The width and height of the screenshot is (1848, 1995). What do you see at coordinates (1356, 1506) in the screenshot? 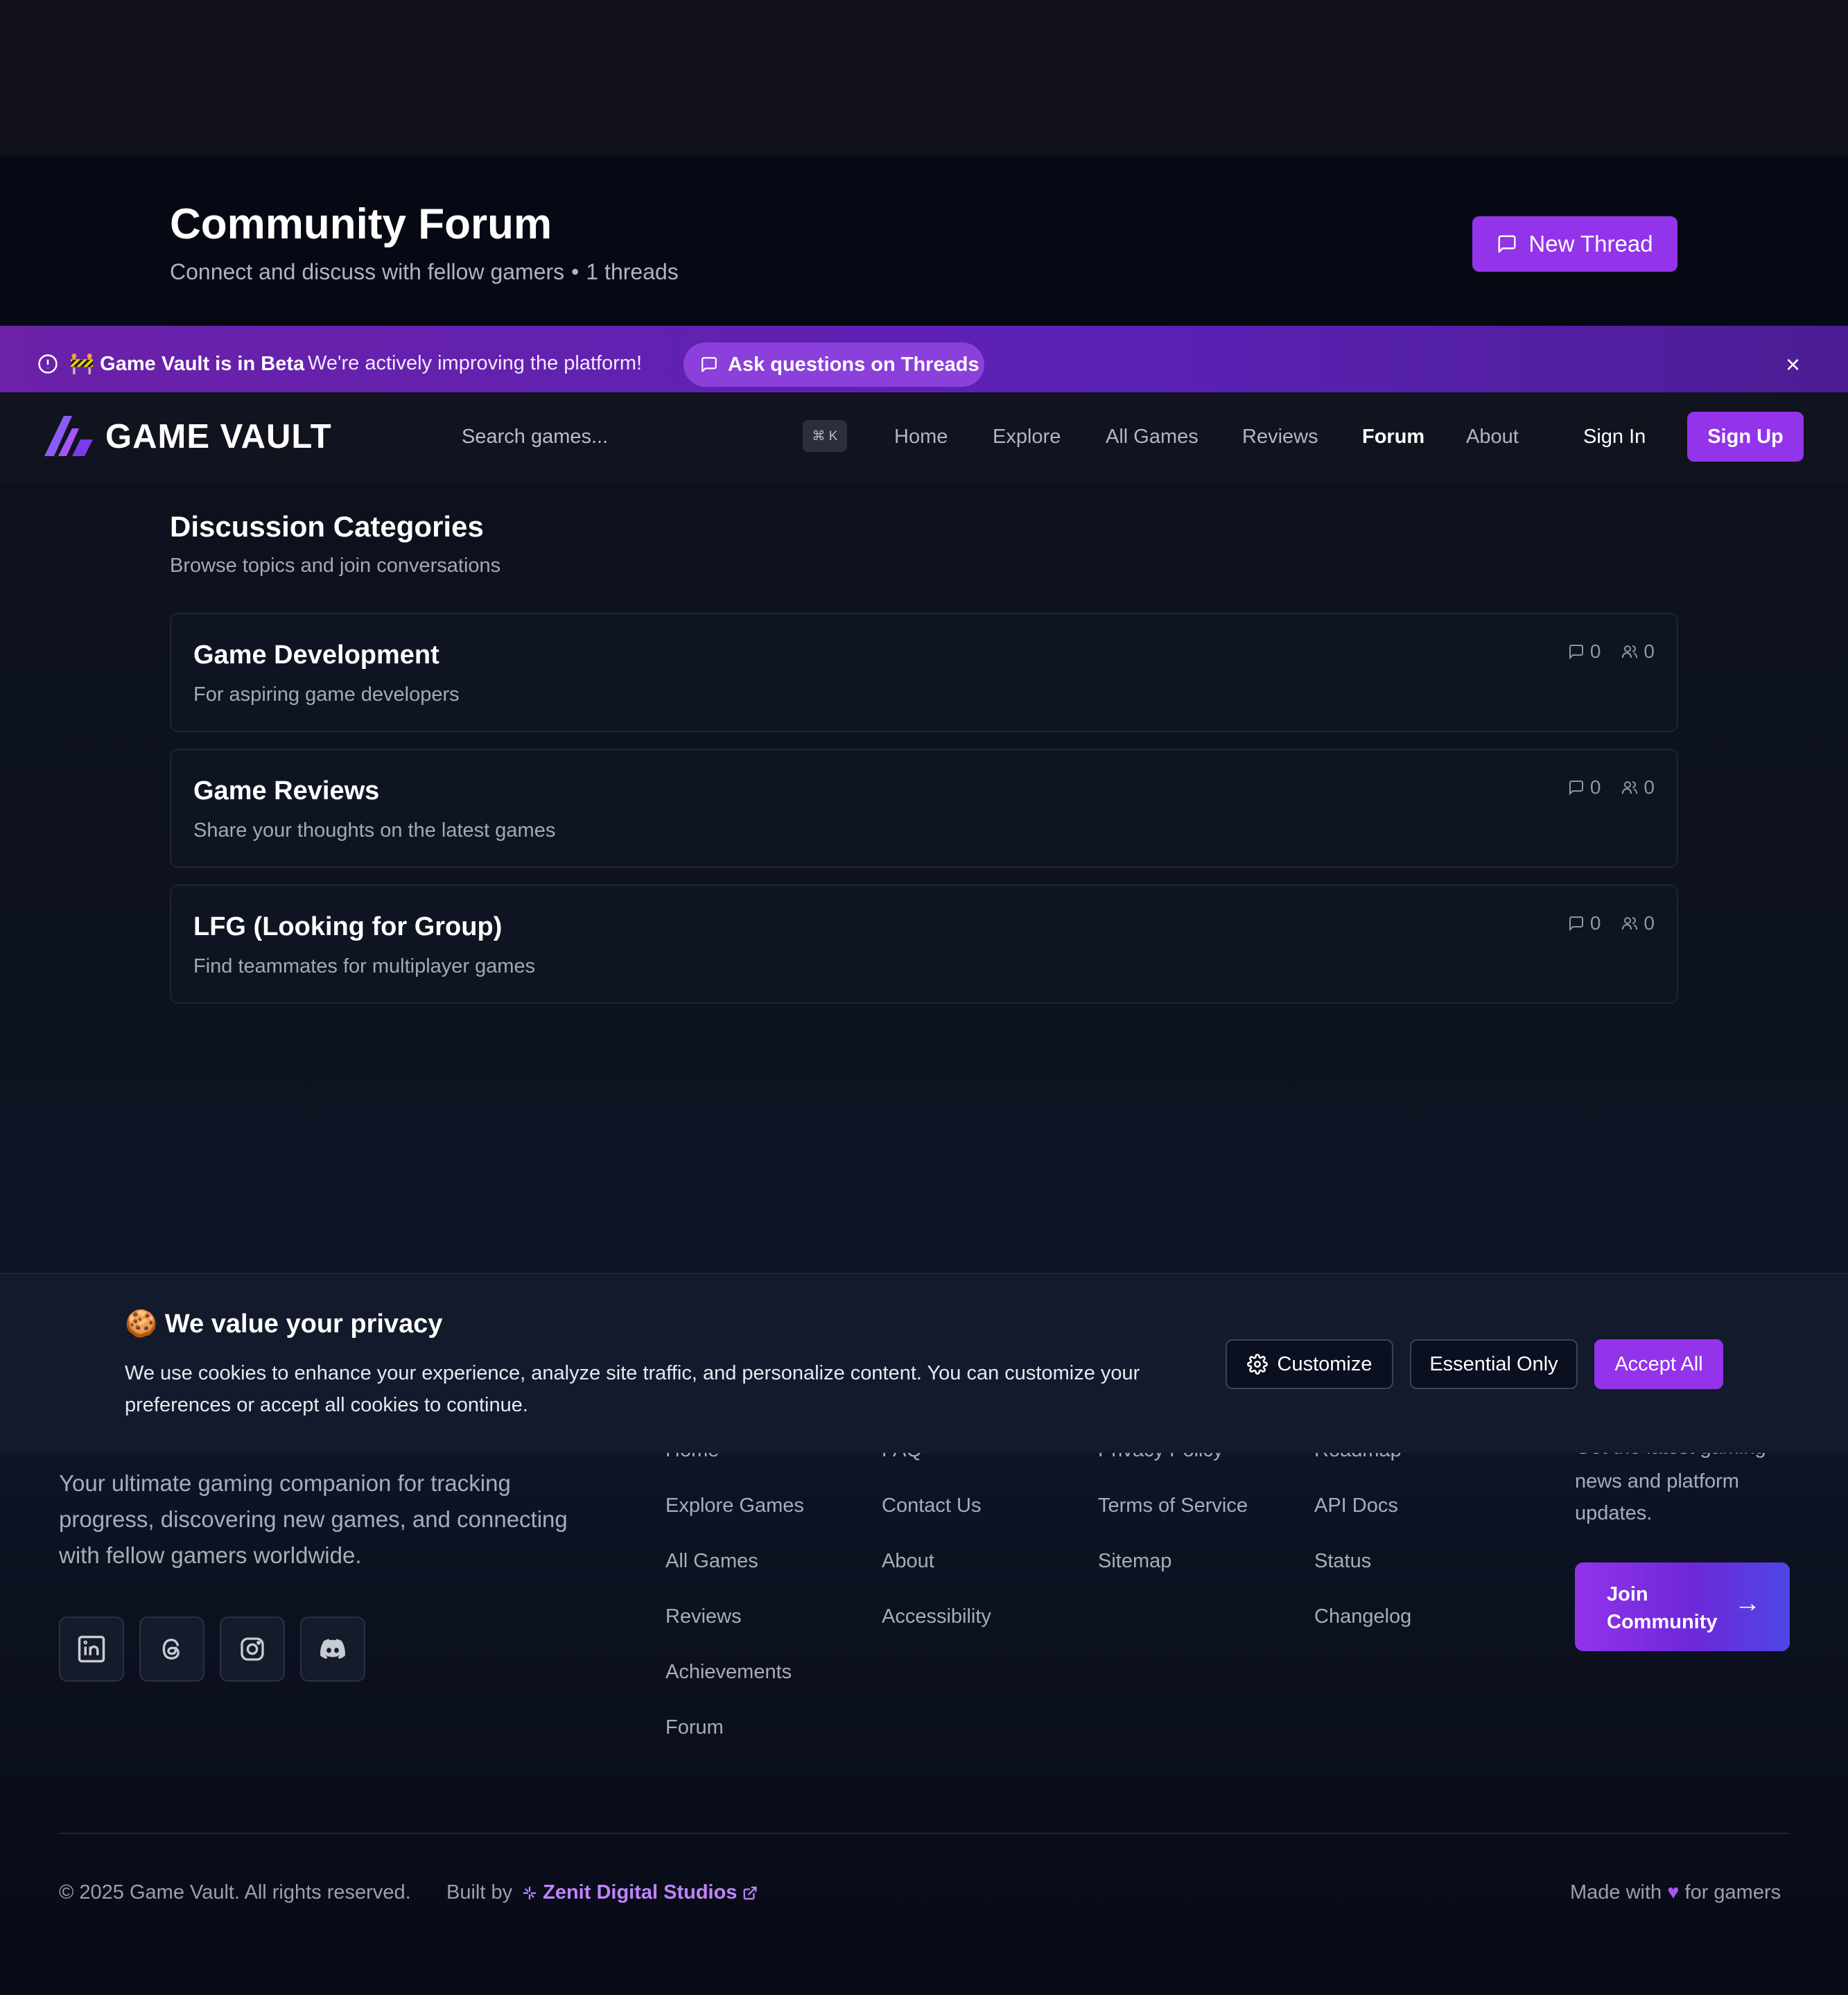
I see `footer-link: API Docs` at bounding box center [1356, 1506].